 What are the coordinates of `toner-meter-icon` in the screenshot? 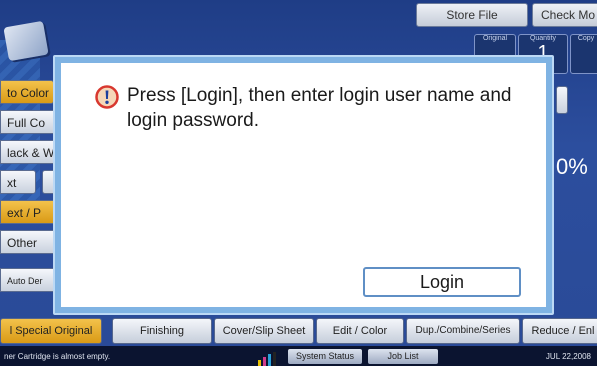 It's located at (268, 359).